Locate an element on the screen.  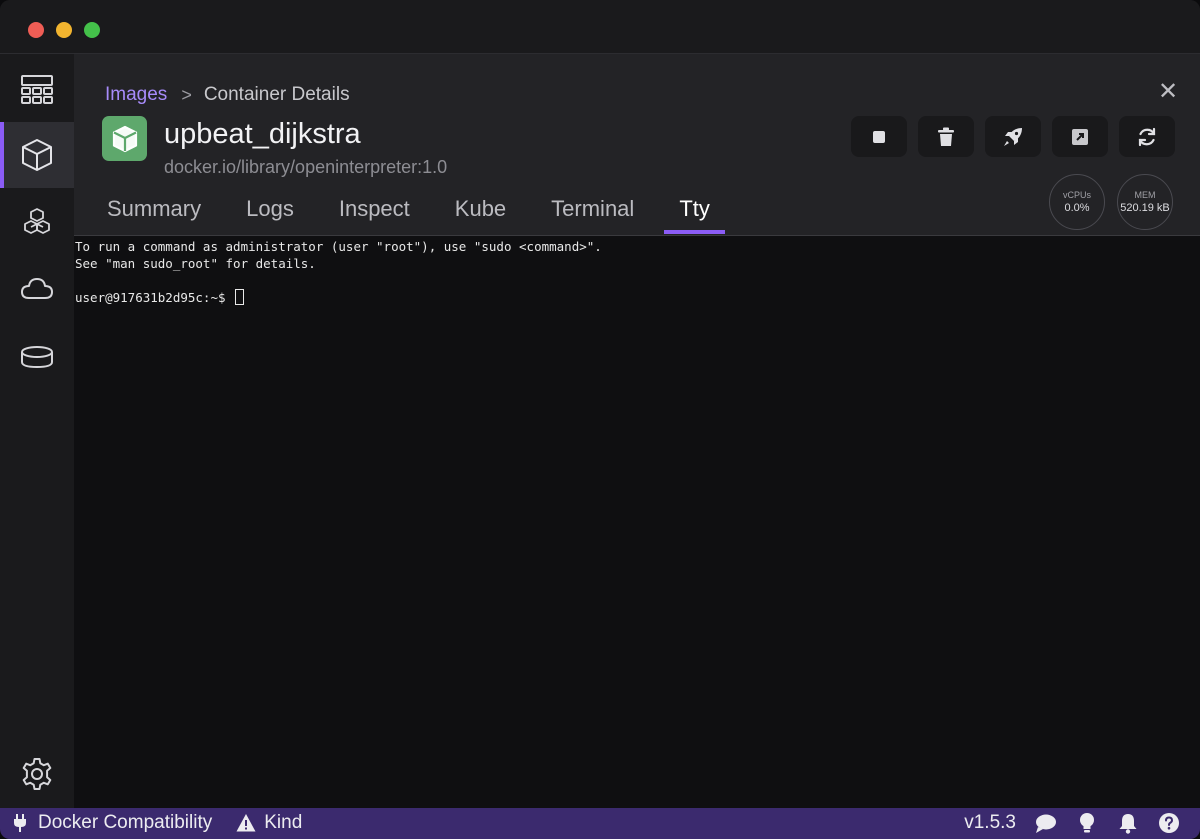
tab-kube: Kube is located at coordinates (480, 211).